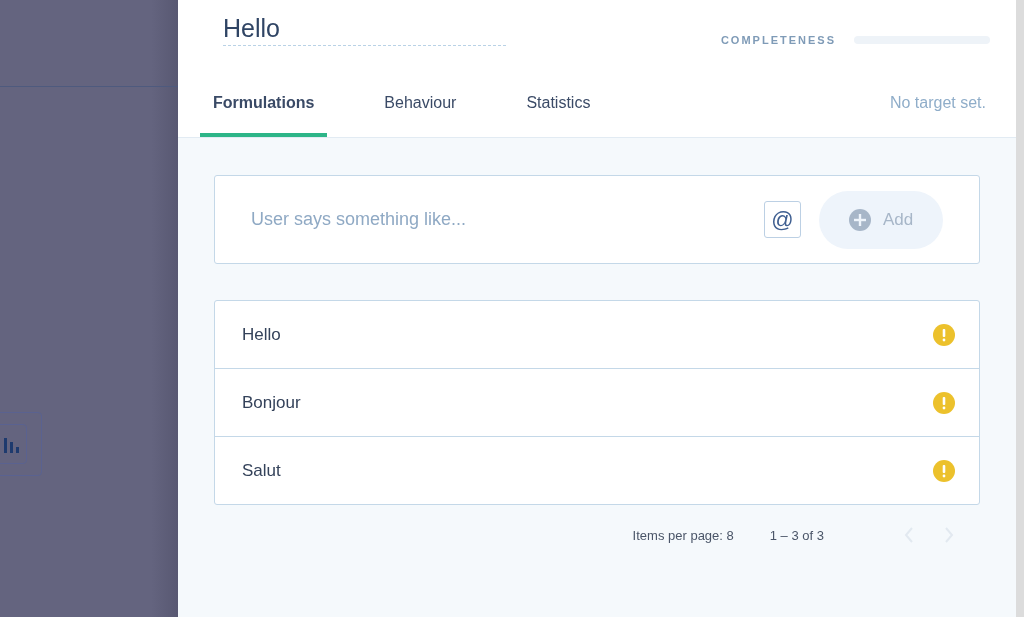  I want to click on formulation-text: Bonjour, so click(271, 402).